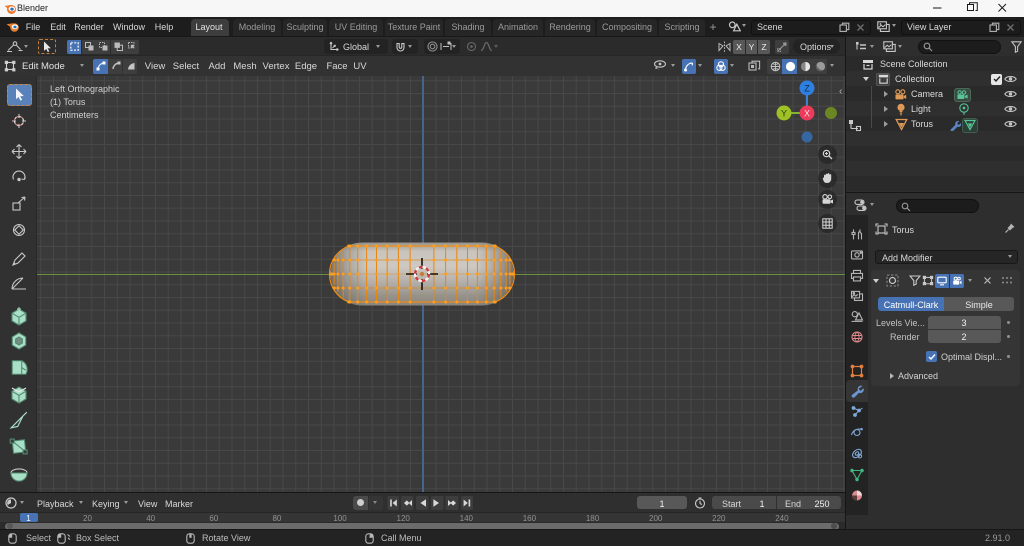  I want to click on svg-text: X, so click(807, 114).